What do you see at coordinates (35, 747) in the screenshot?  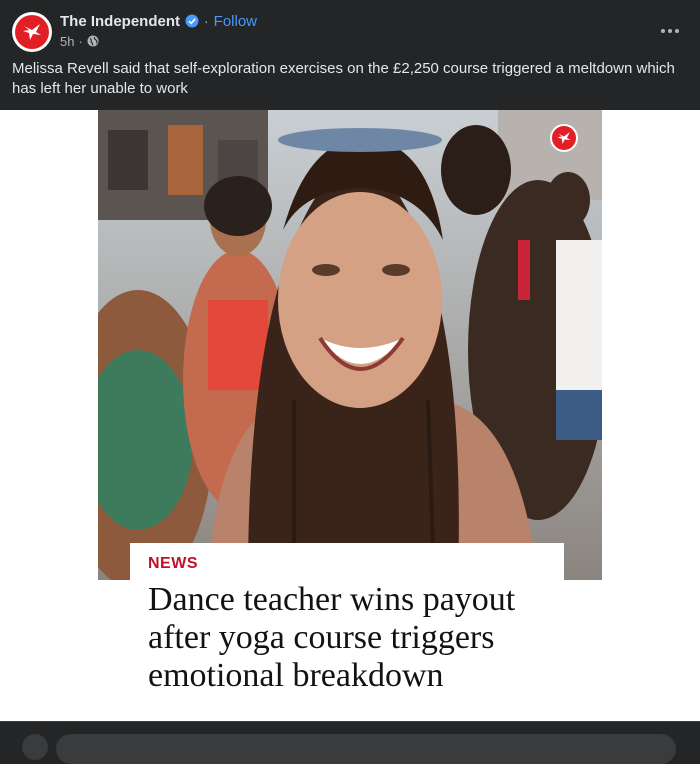 I see `avatar` at bounding box center [35, 747].